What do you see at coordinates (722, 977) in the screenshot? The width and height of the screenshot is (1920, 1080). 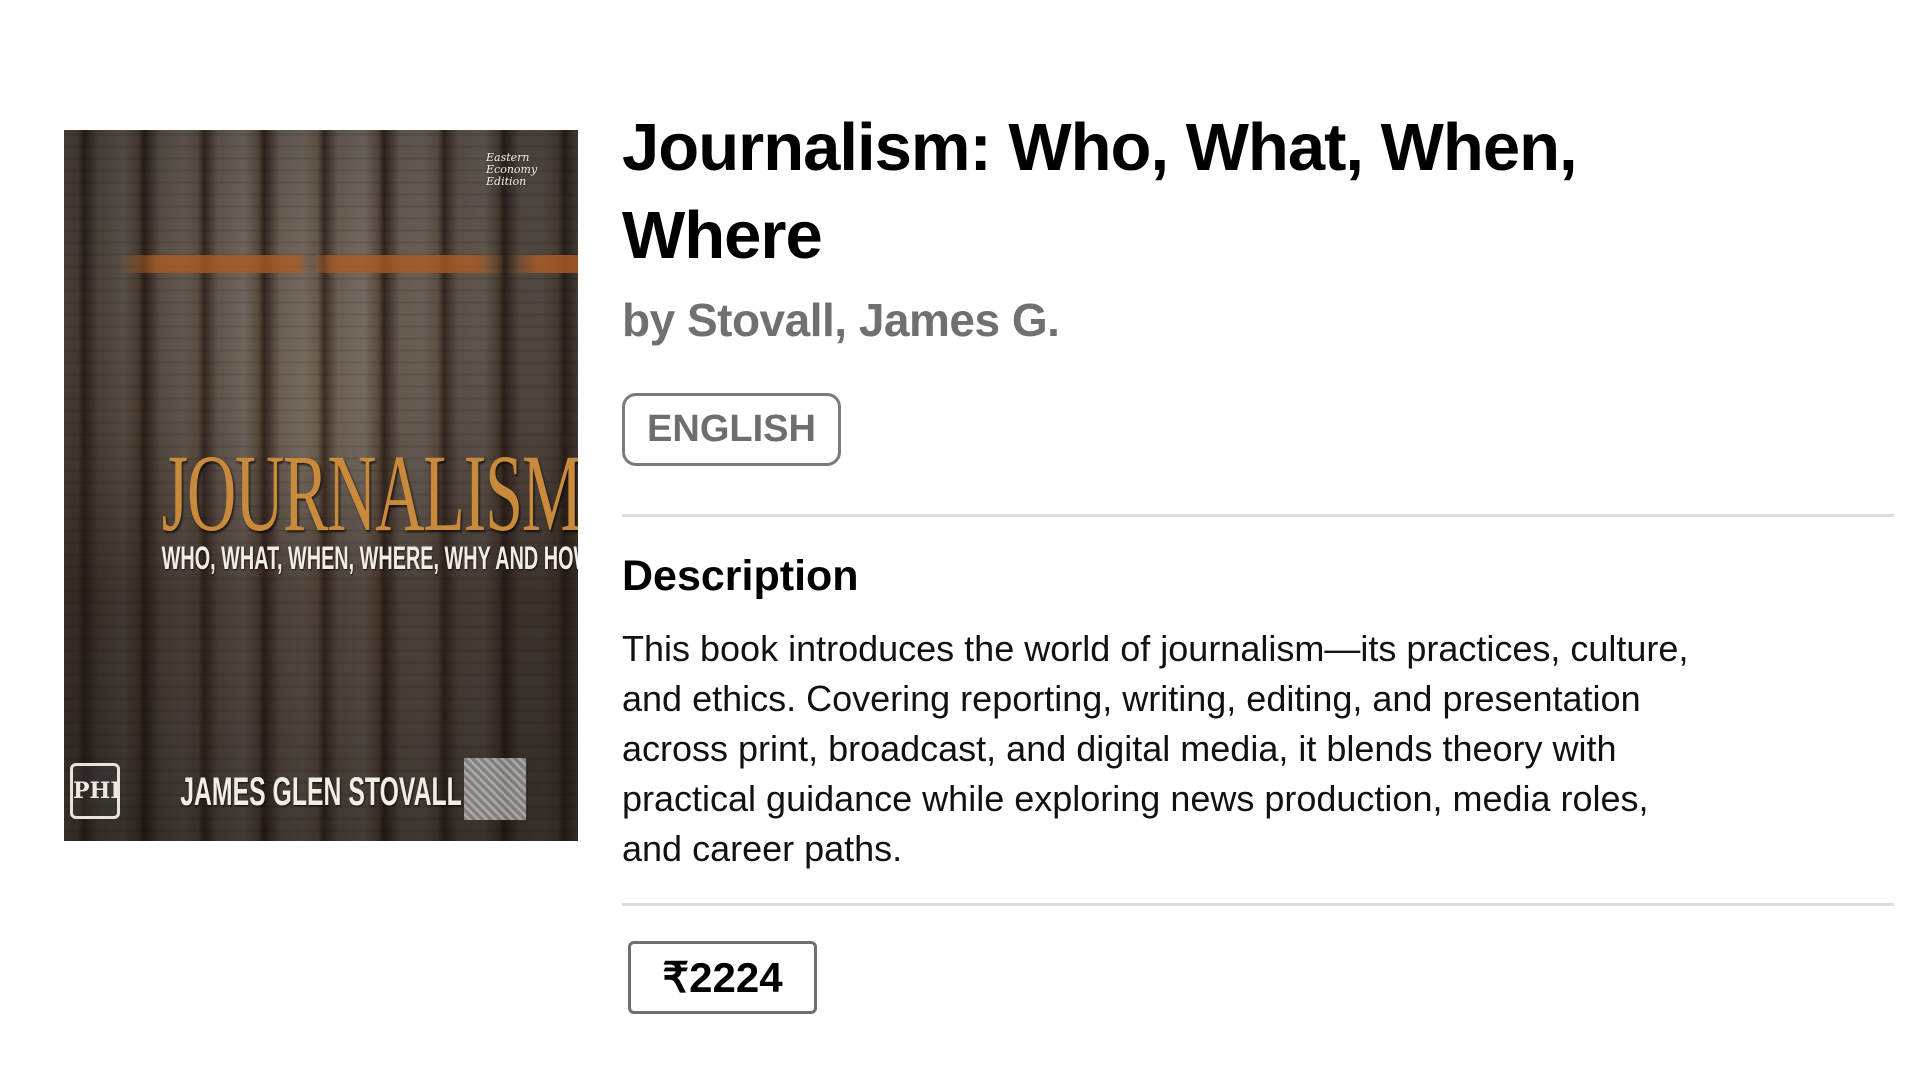 I see `price-badge: ₹2224` at bounding box center [722, 977].